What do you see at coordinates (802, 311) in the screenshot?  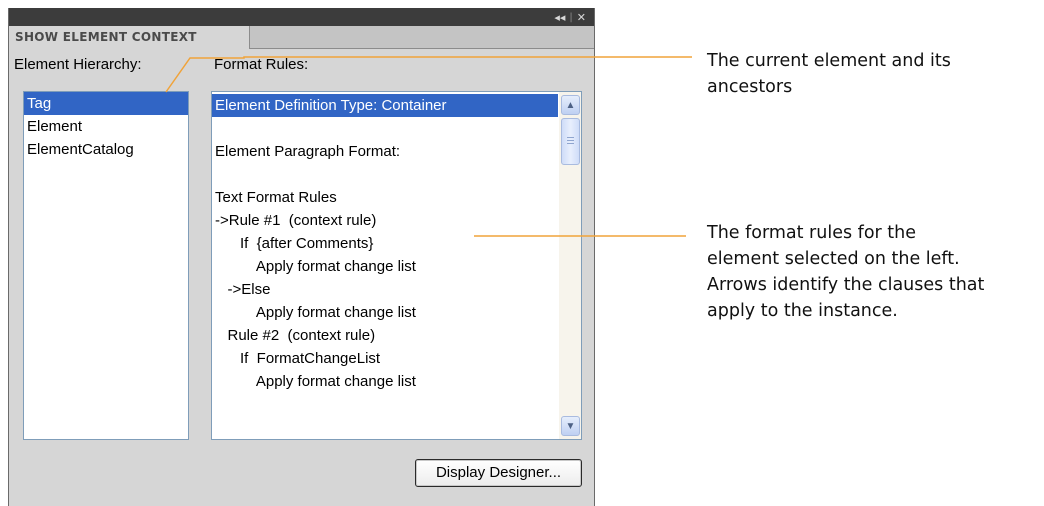 I see `callout-line-text: apply to the instance.` at bounding box center [802, 311].